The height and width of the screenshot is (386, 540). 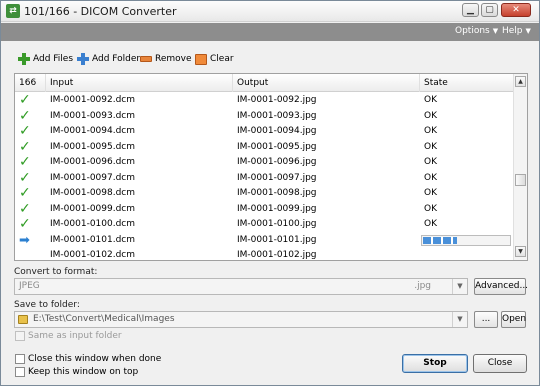 I want to click on maximize-button: ▢, so click(x=489, y=10).